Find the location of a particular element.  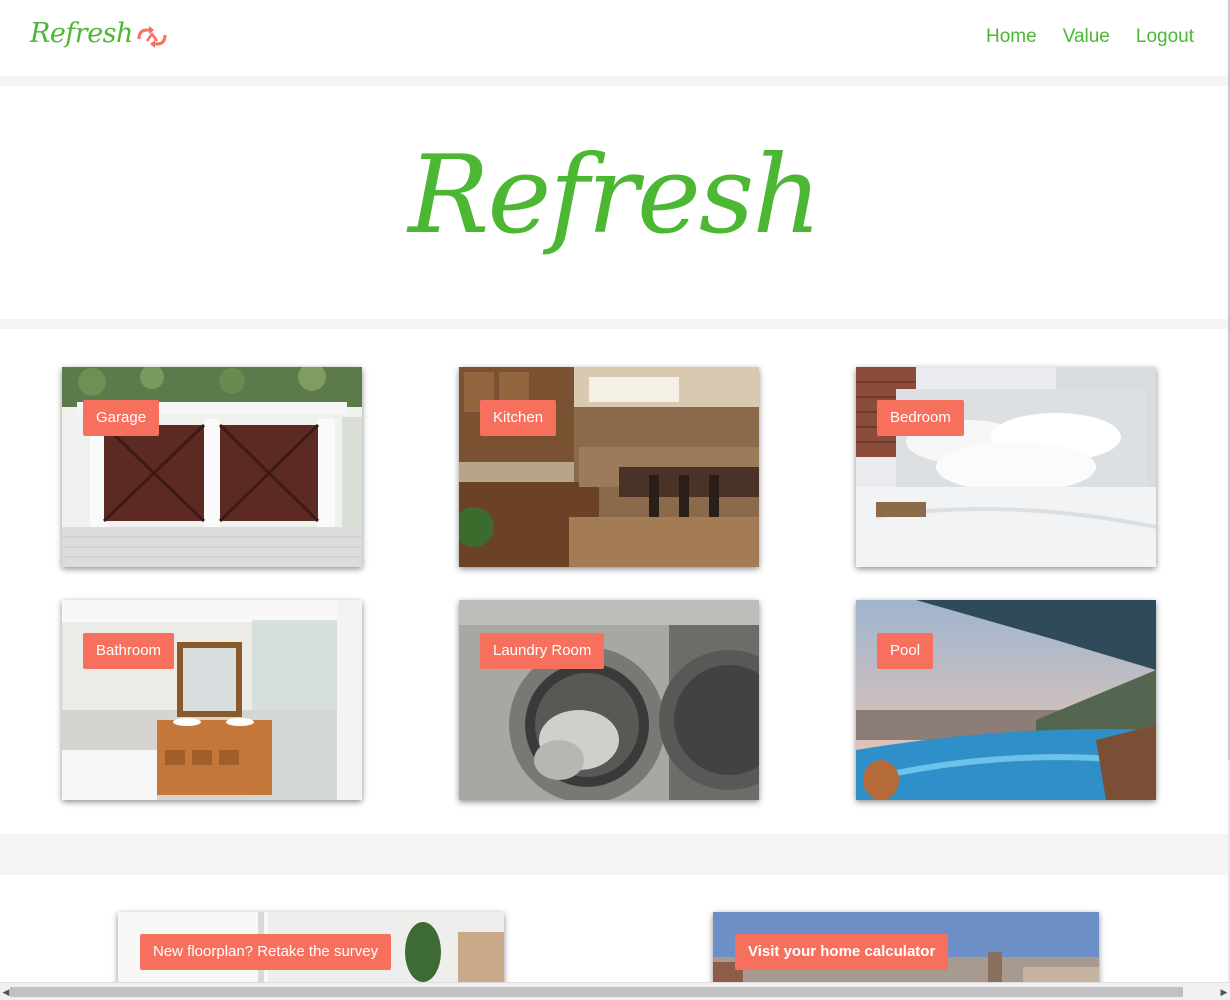

horizontal-scrollbar: ◀ ▶ is located at coordinates (615, 991).